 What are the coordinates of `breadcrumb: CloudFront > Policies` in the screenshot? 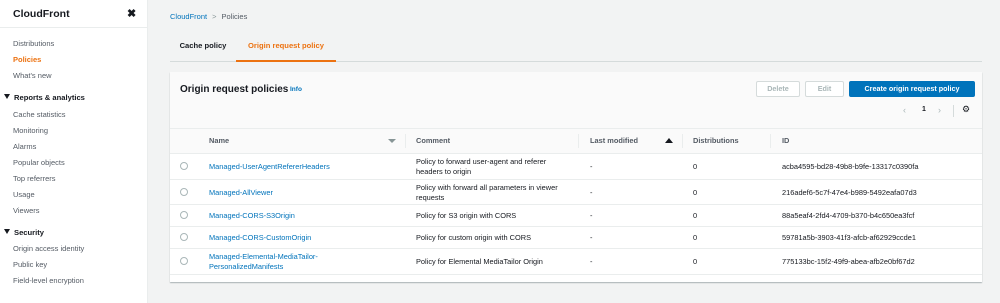 It's located at (208, 16).